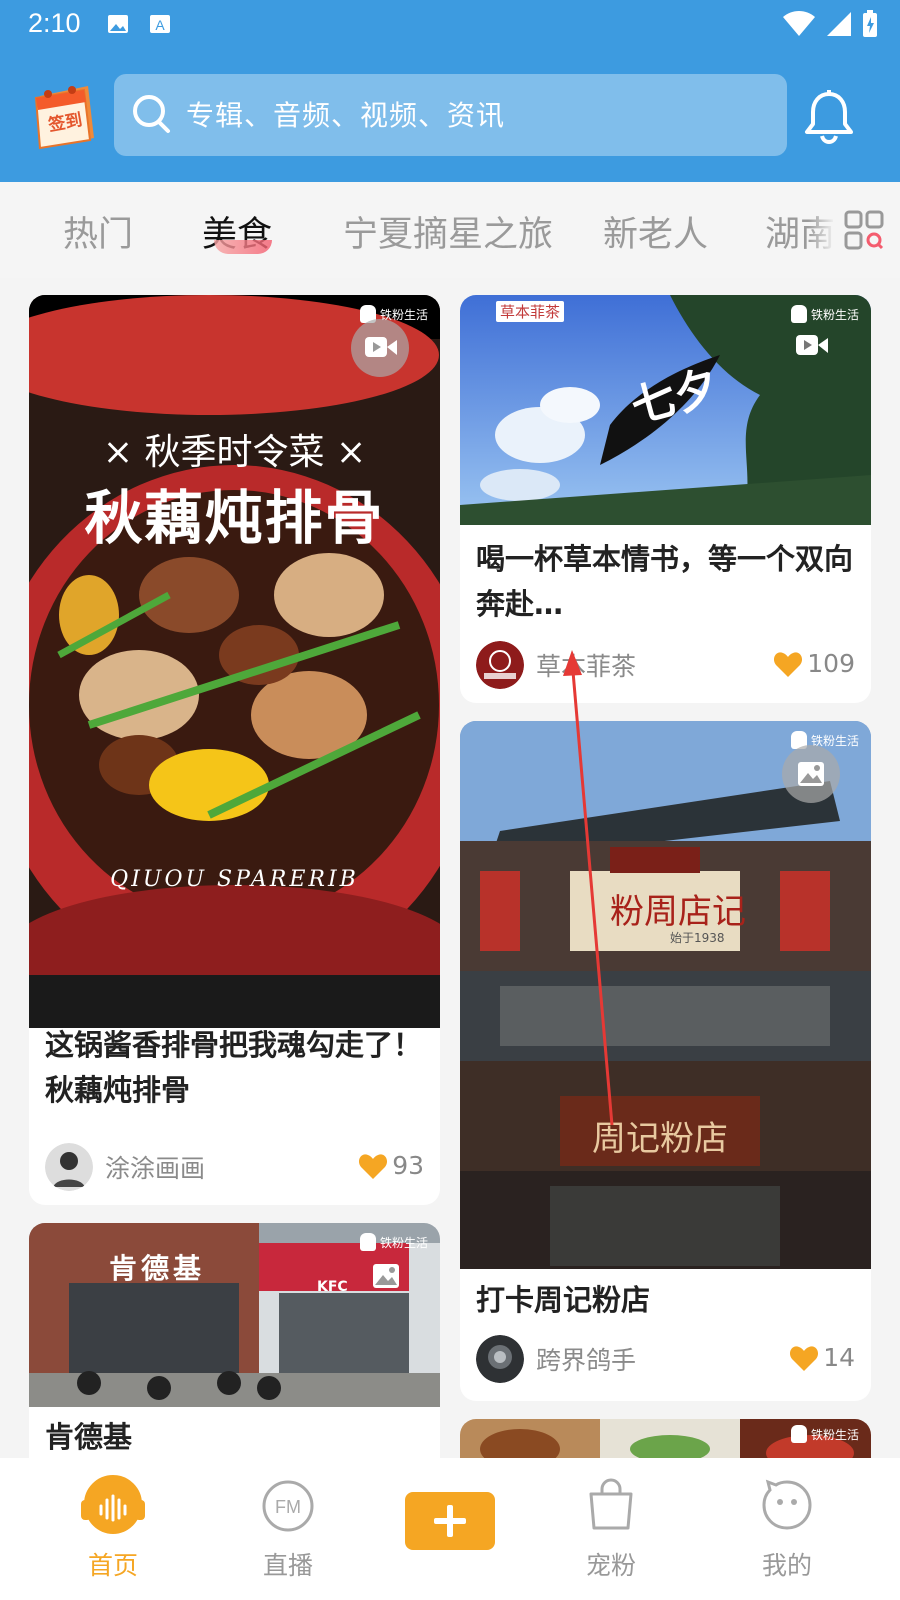  I want to click on svg-text: FM, so click(288, 1507).